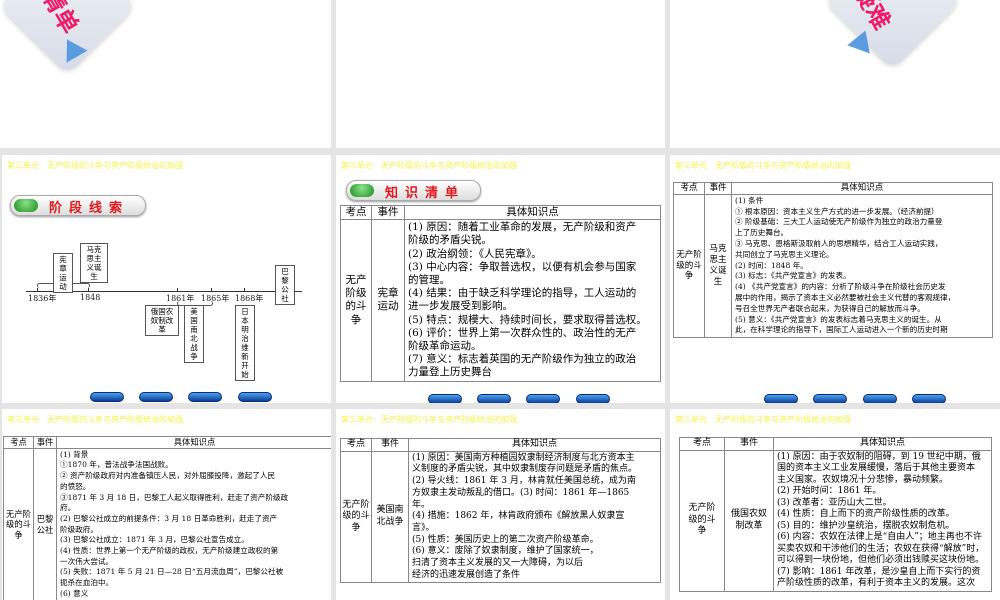  What do you see at coordinates (423, 527) in the screenshot?
I see `detail-line: 言》。` at bounding box center [423, 527].